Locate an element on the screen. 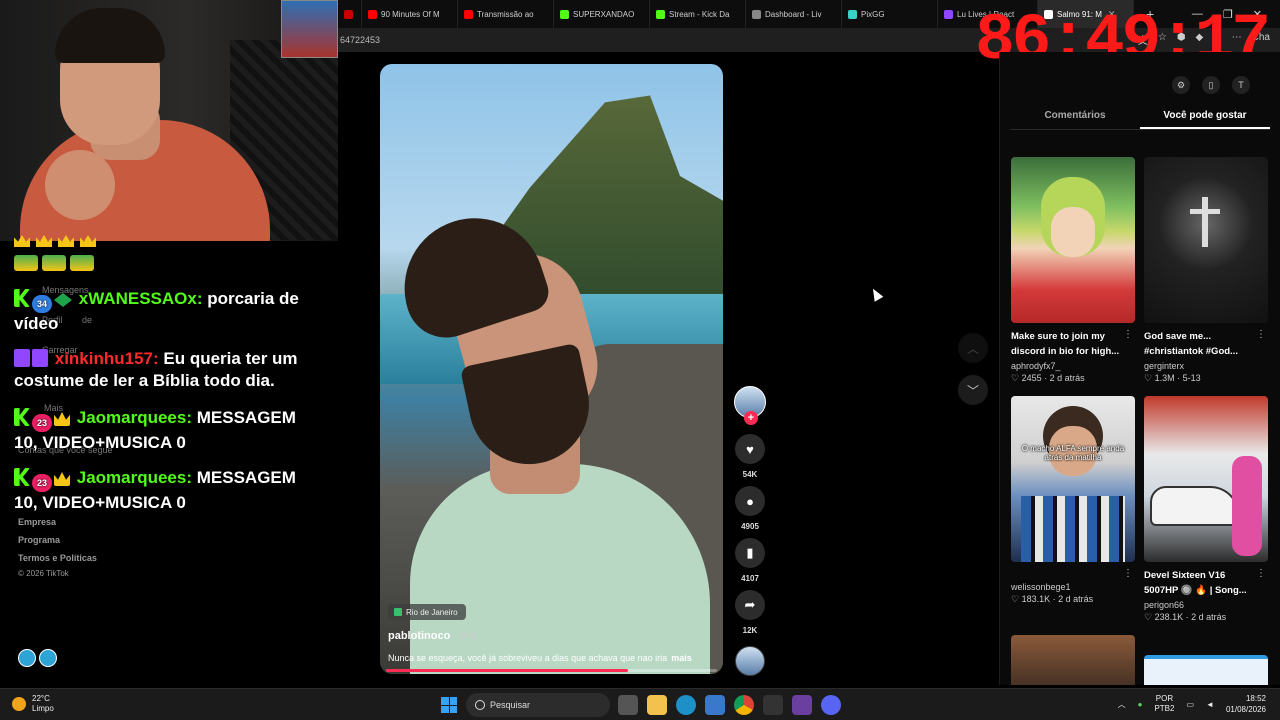 This screenshot has width=1280, height=720. browser-tab: Stream - Kick Da is located at coordinates (698, 14).